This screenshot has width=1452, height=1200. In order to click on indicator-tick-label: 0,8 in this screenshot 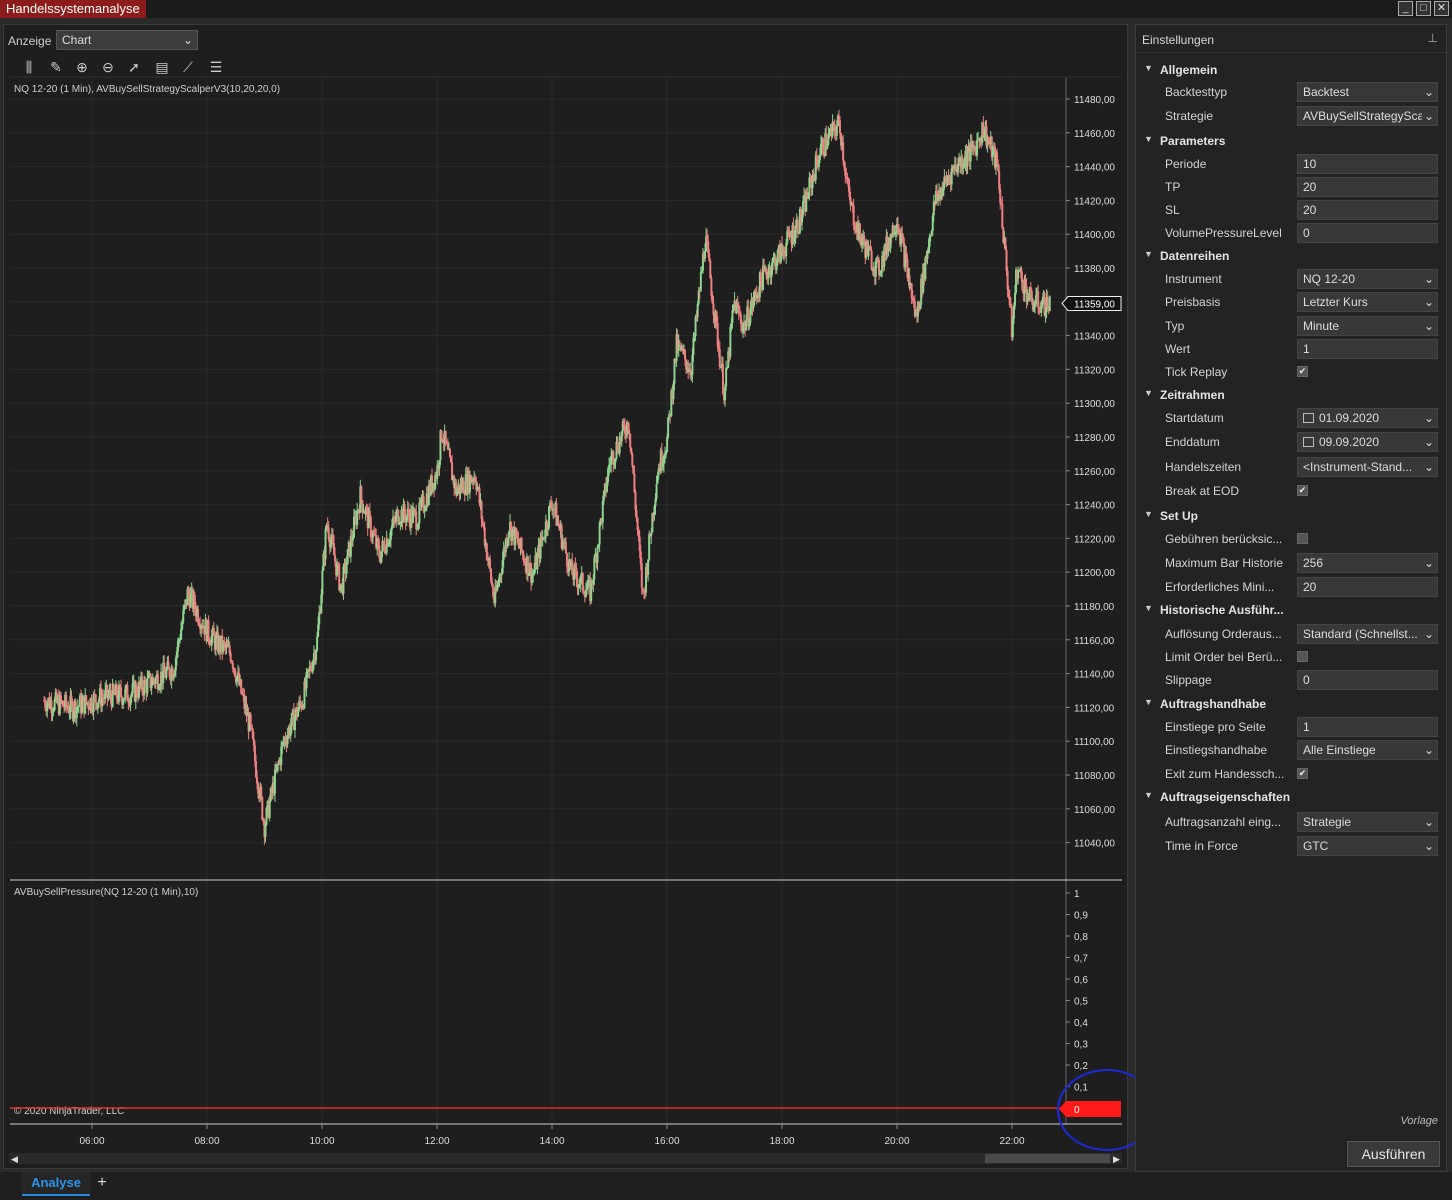, I will do `click(1081, 937)`.